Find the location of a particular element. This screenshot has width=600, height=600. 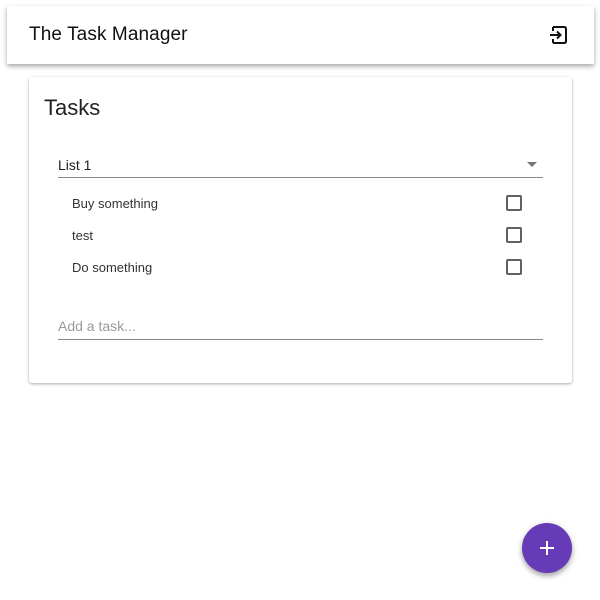

task-label: test is located at coordinates (82, 235).